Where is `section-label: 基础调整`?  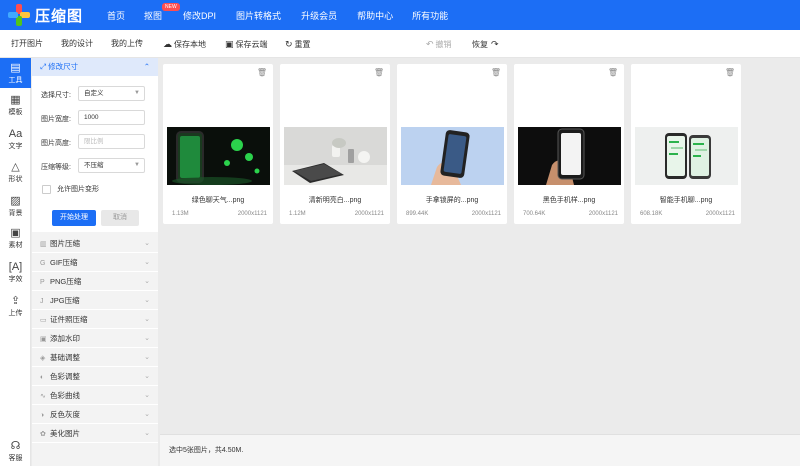 section-label: 基础调整 is located at coordinates (65, 357).